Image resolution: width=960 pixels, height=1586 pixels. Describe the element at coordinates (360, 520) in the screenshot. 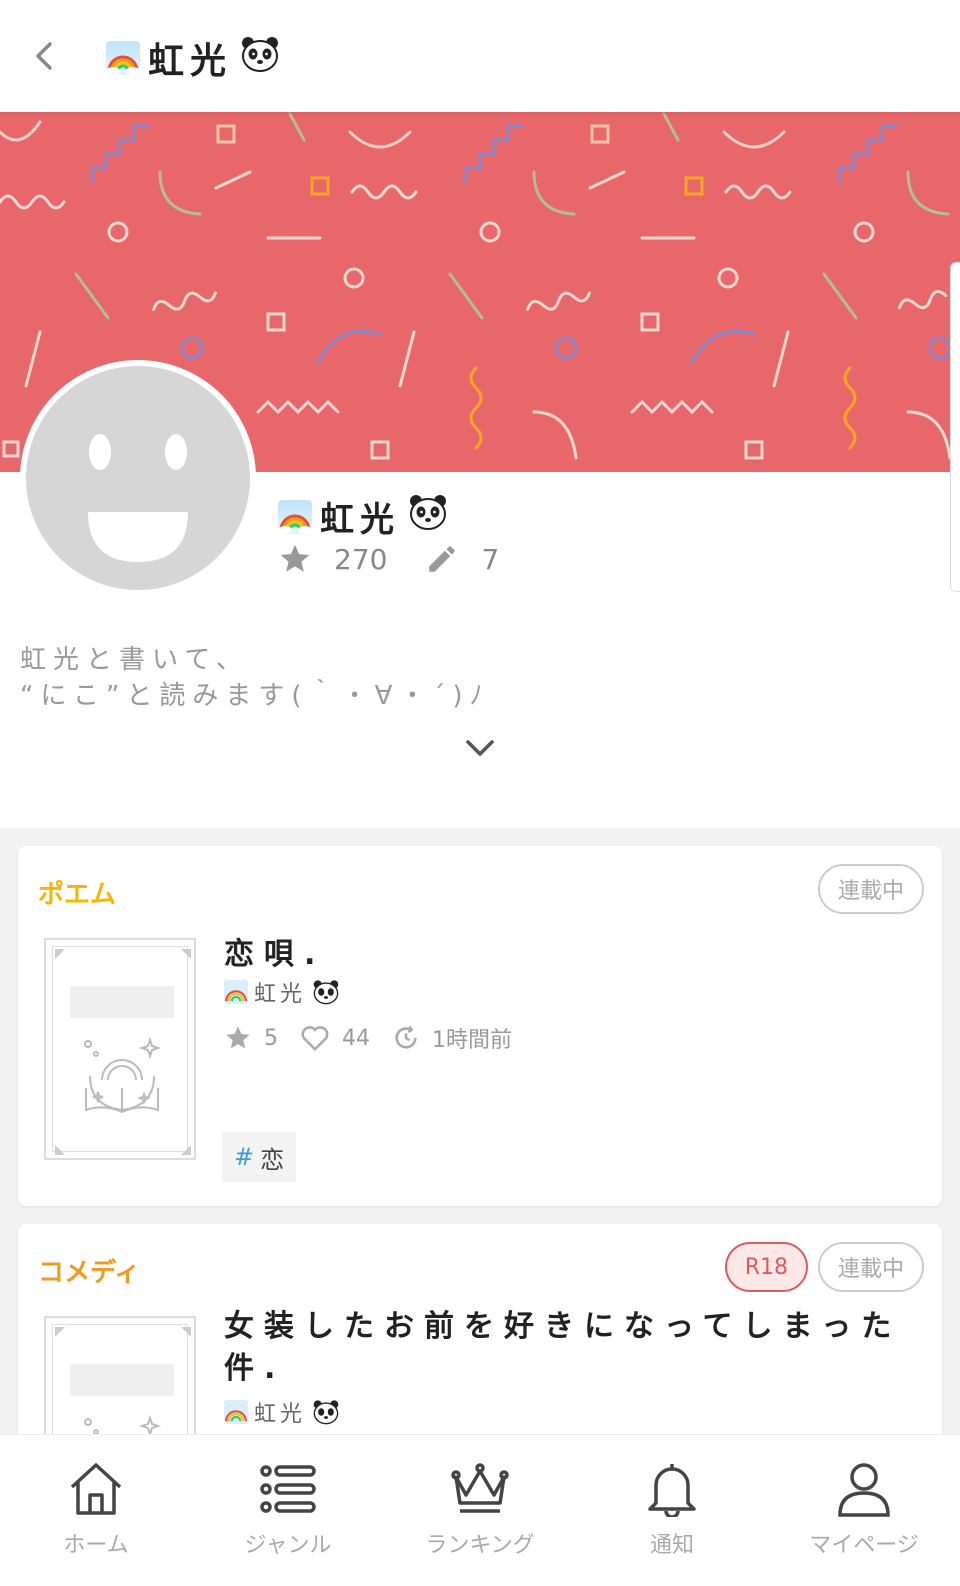

I see `profile-name: 虹光` at that location.